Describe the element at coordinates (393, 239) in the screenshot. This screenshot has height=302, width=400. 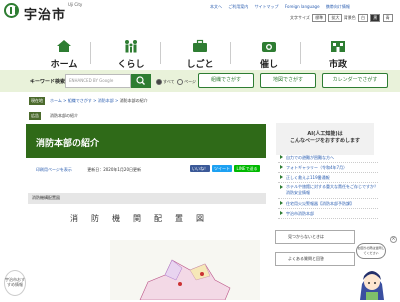
I see `close-icon: ×` at that location.